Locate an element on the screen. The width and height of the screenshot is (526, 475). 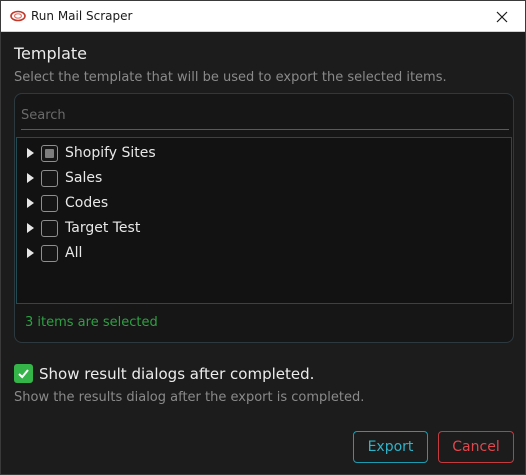
app-icon is located at coordinates (18, 16).